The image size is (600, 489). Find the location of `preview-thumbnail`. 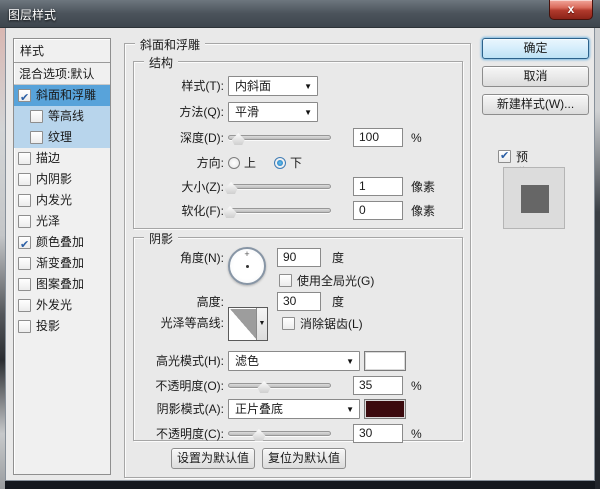

preview-thumbnail is located at coordinates (534, 198).